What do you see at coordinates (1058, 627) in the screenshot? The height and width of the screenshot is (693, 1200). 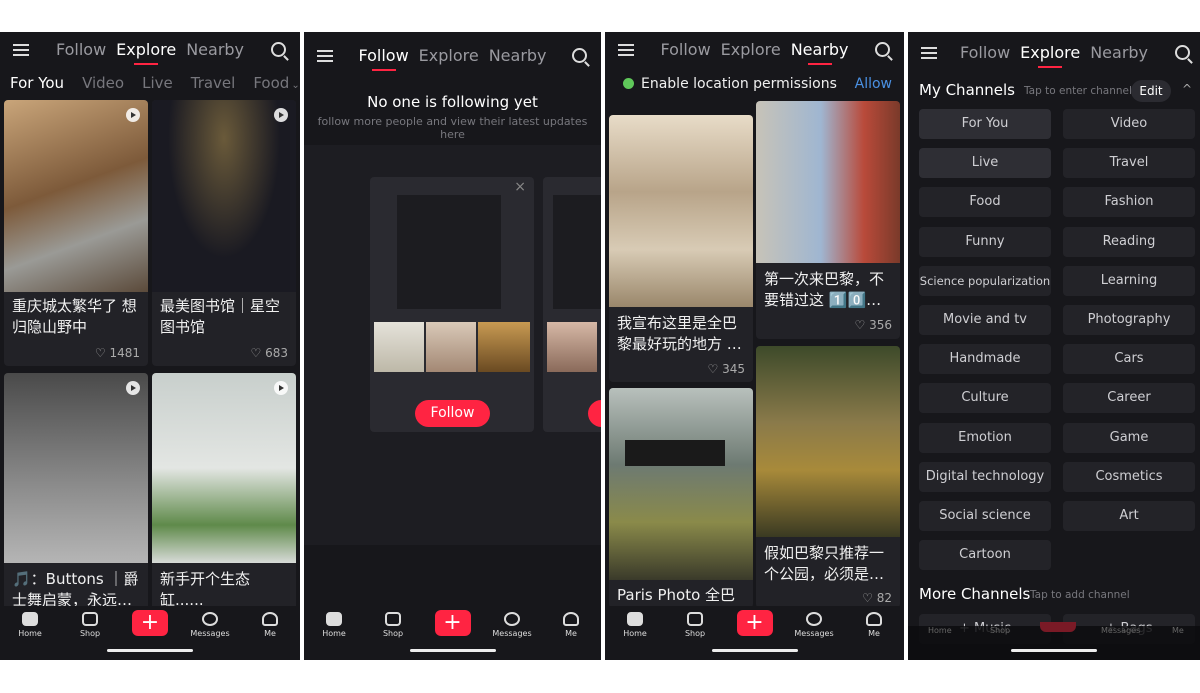 I see `create-post-button` at bounding box center [1058, 627].